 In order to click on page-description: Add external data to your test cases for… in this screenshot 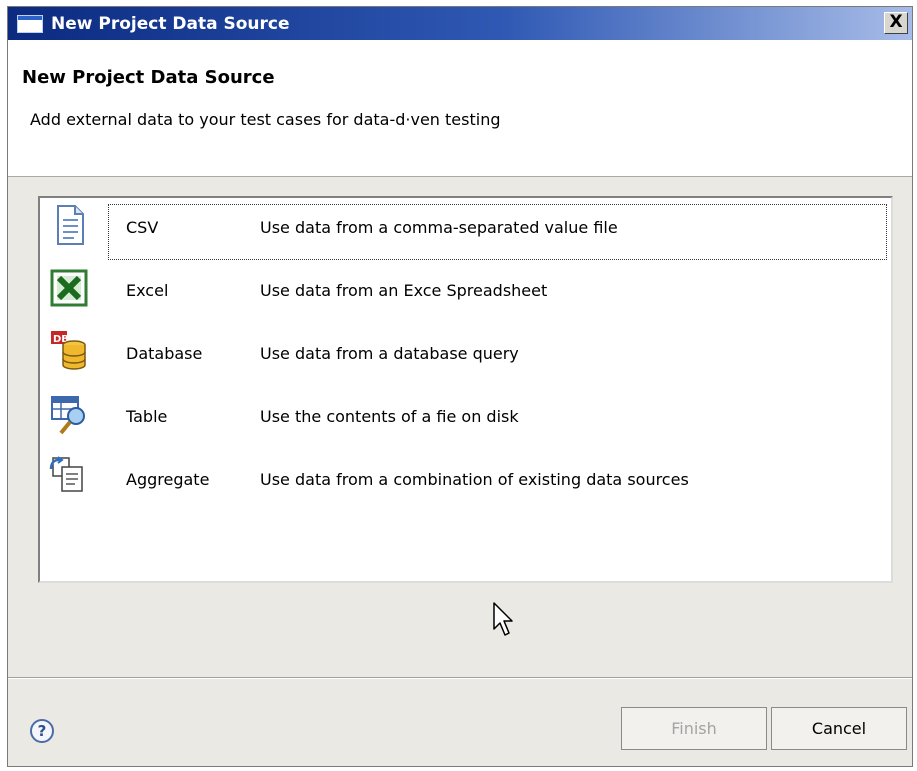, I will do `click(265, 119)`.